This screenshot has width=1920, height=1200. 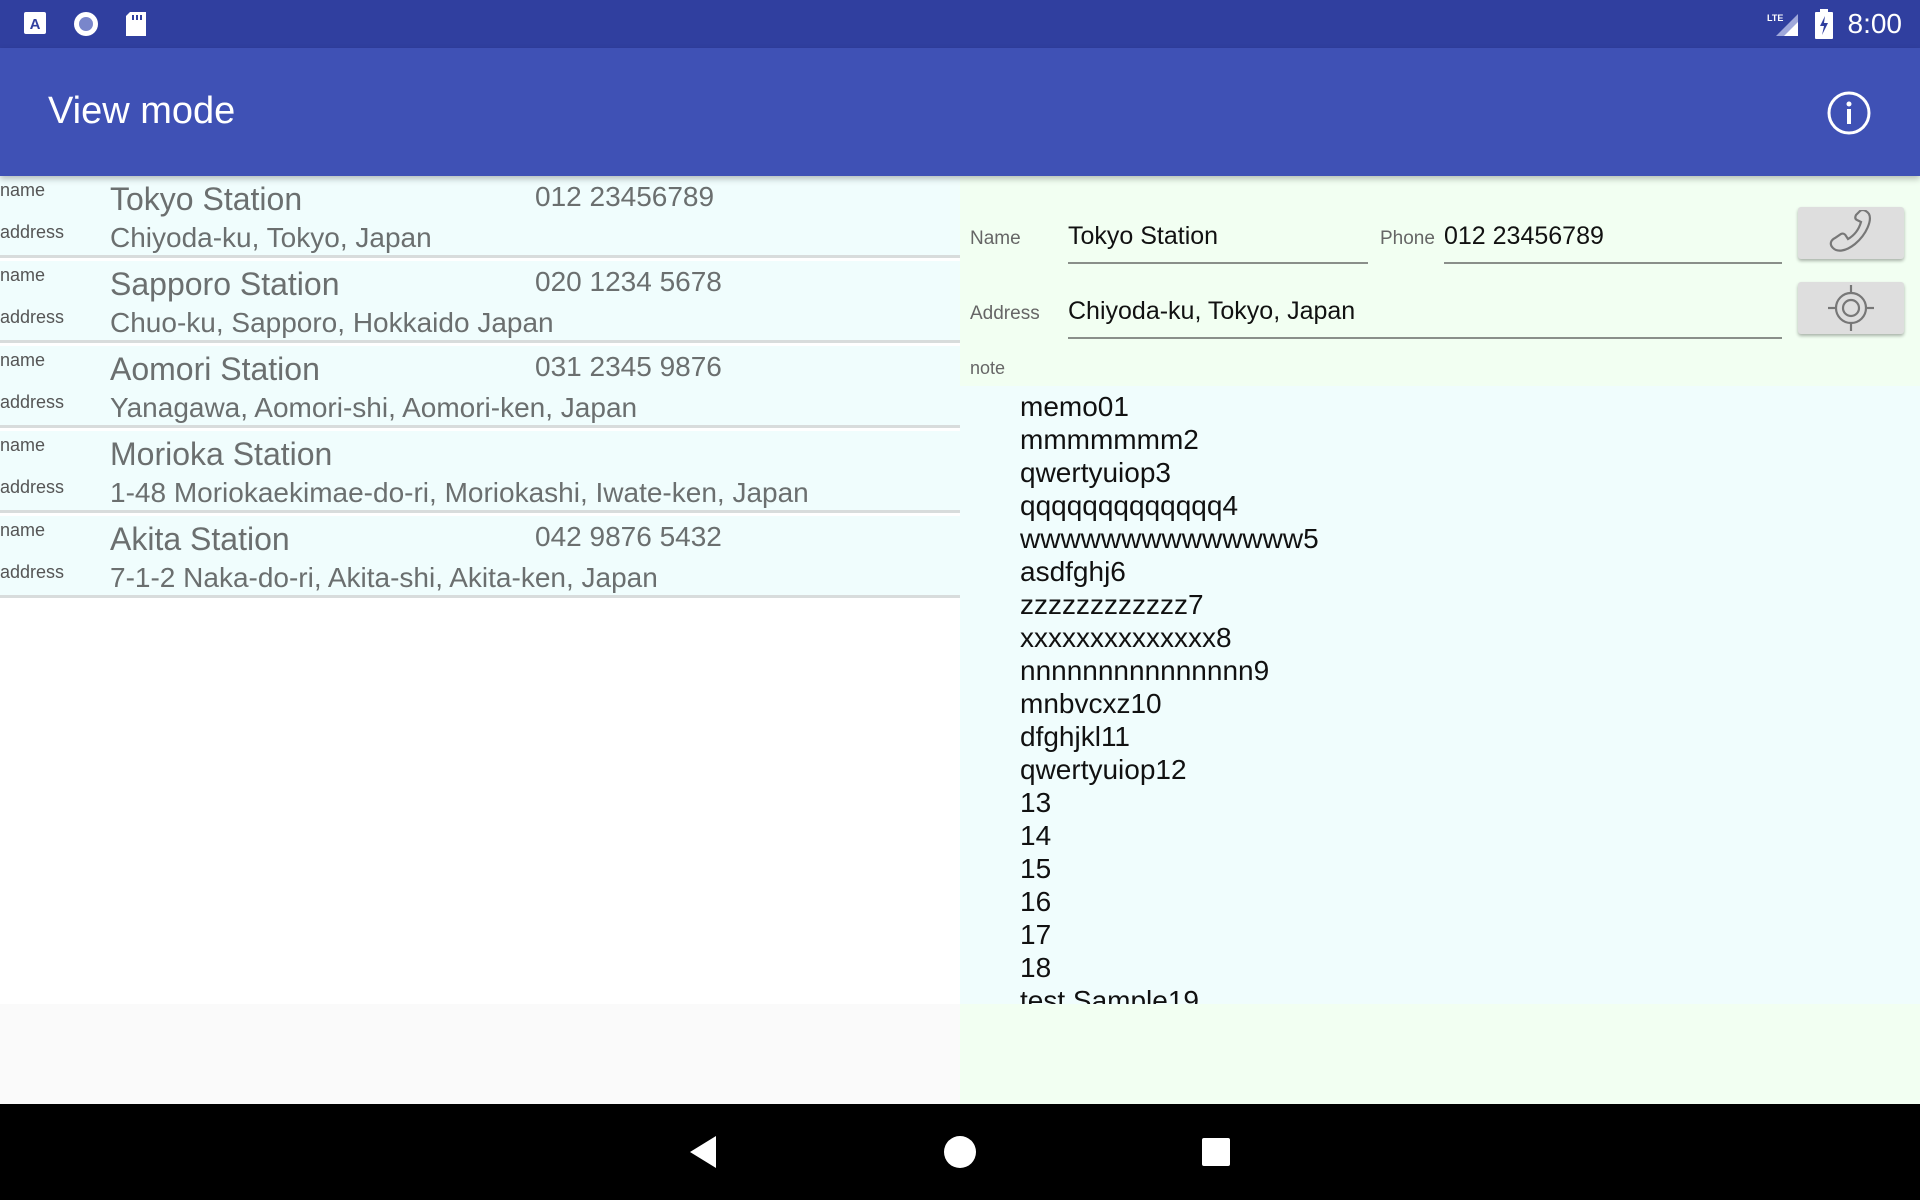 What do you see at coordinates (1073, 571) in the screenshot?
I see `note-line: asdfghj6` at bounding box center [1073, 571].